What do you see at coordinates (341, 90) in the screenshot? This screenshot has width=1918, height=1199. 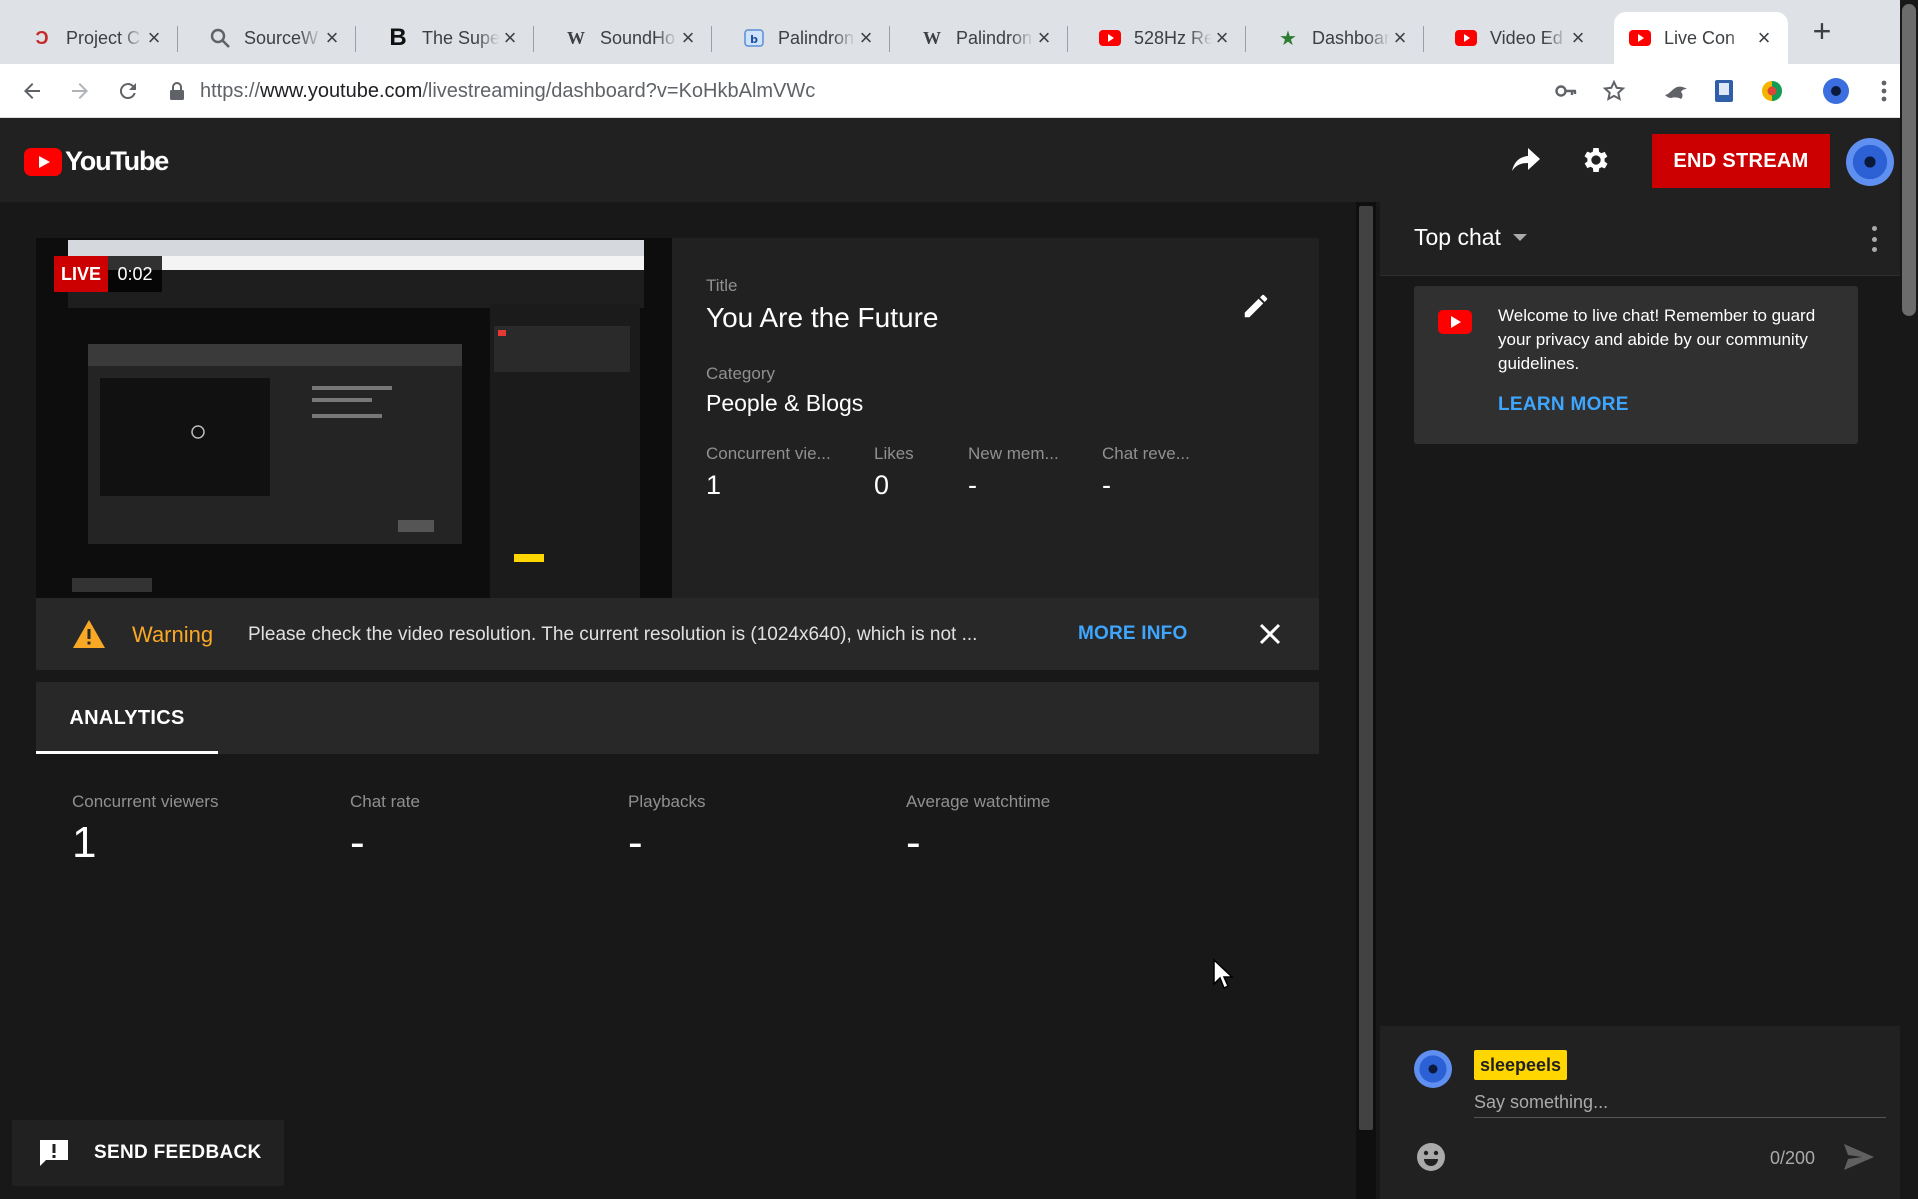 I see `url-host: www.youtube.com` at bounding box center [341, 90].